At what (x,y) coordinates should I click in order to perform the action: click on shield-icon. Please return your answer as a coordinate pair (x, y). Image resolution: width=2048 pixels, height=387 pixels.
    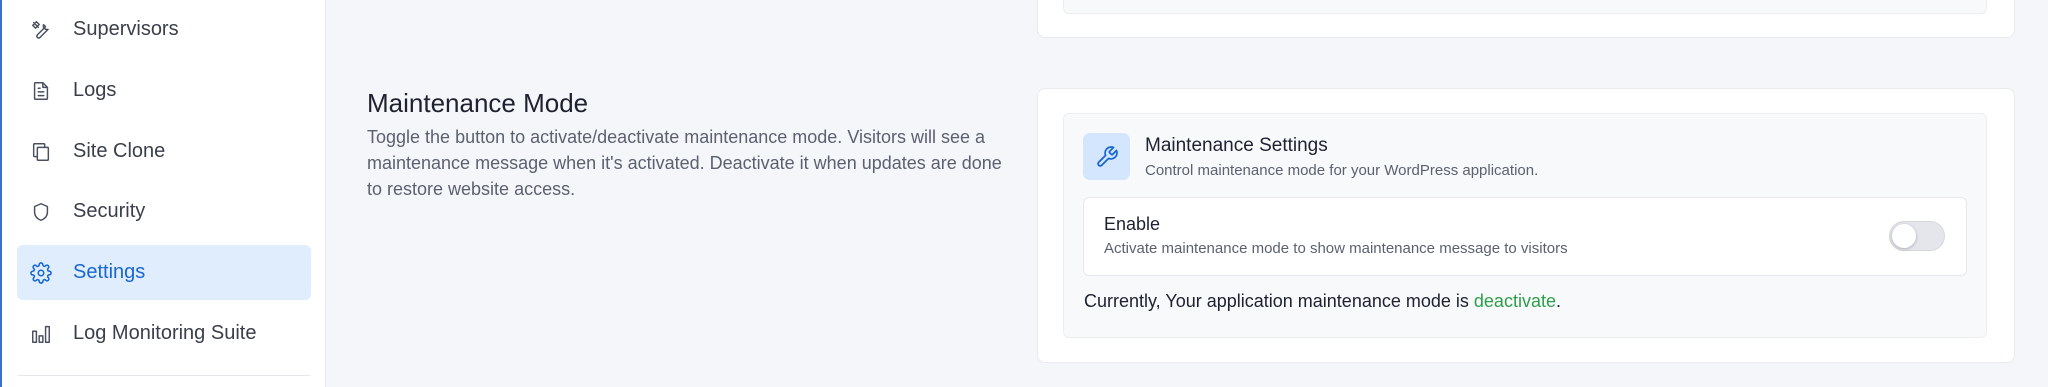
    Looking at the image, I should click on (41, 212).